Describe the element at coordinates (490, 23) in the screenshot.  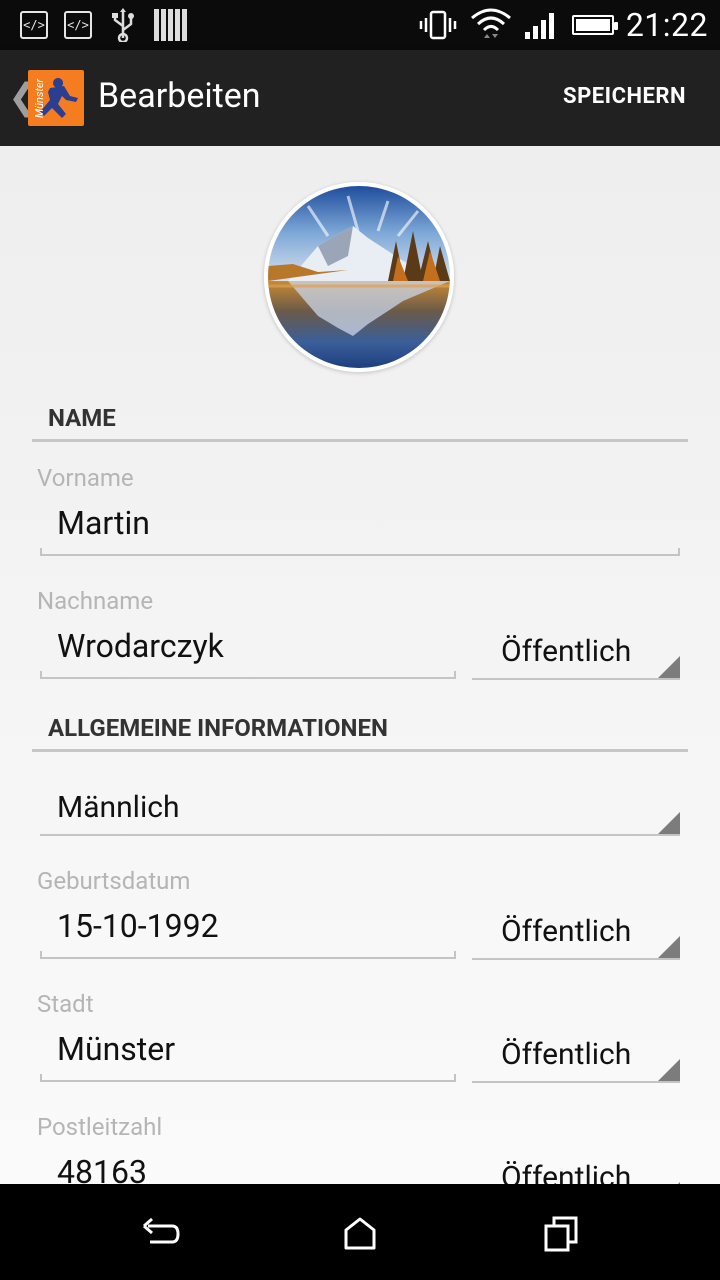
I see `wifi-icon` at that location.